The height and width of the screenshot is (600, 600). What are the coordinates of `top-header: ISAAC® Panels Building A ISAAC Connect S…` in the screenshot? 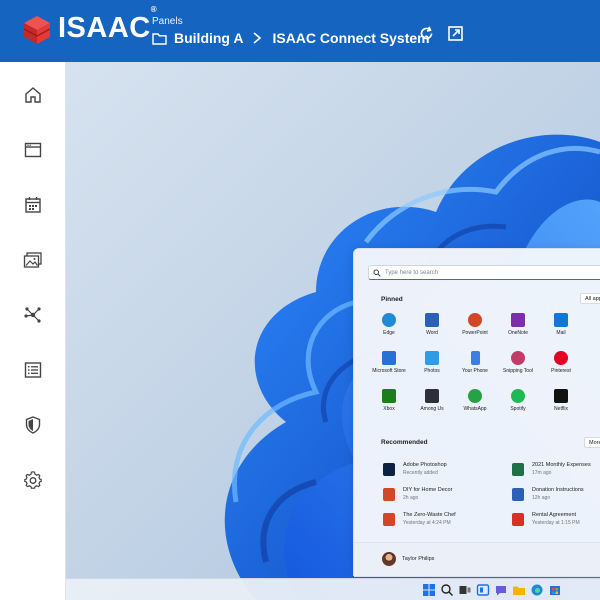 It's located at (300, 31).